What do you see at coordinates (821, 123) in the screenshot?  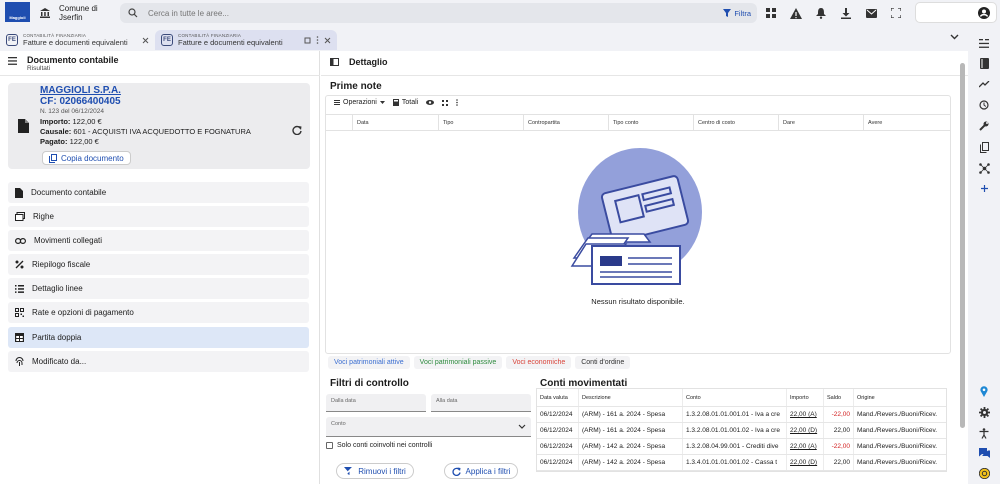 I see `column-header: Dare` at bounding box center [821, 123].